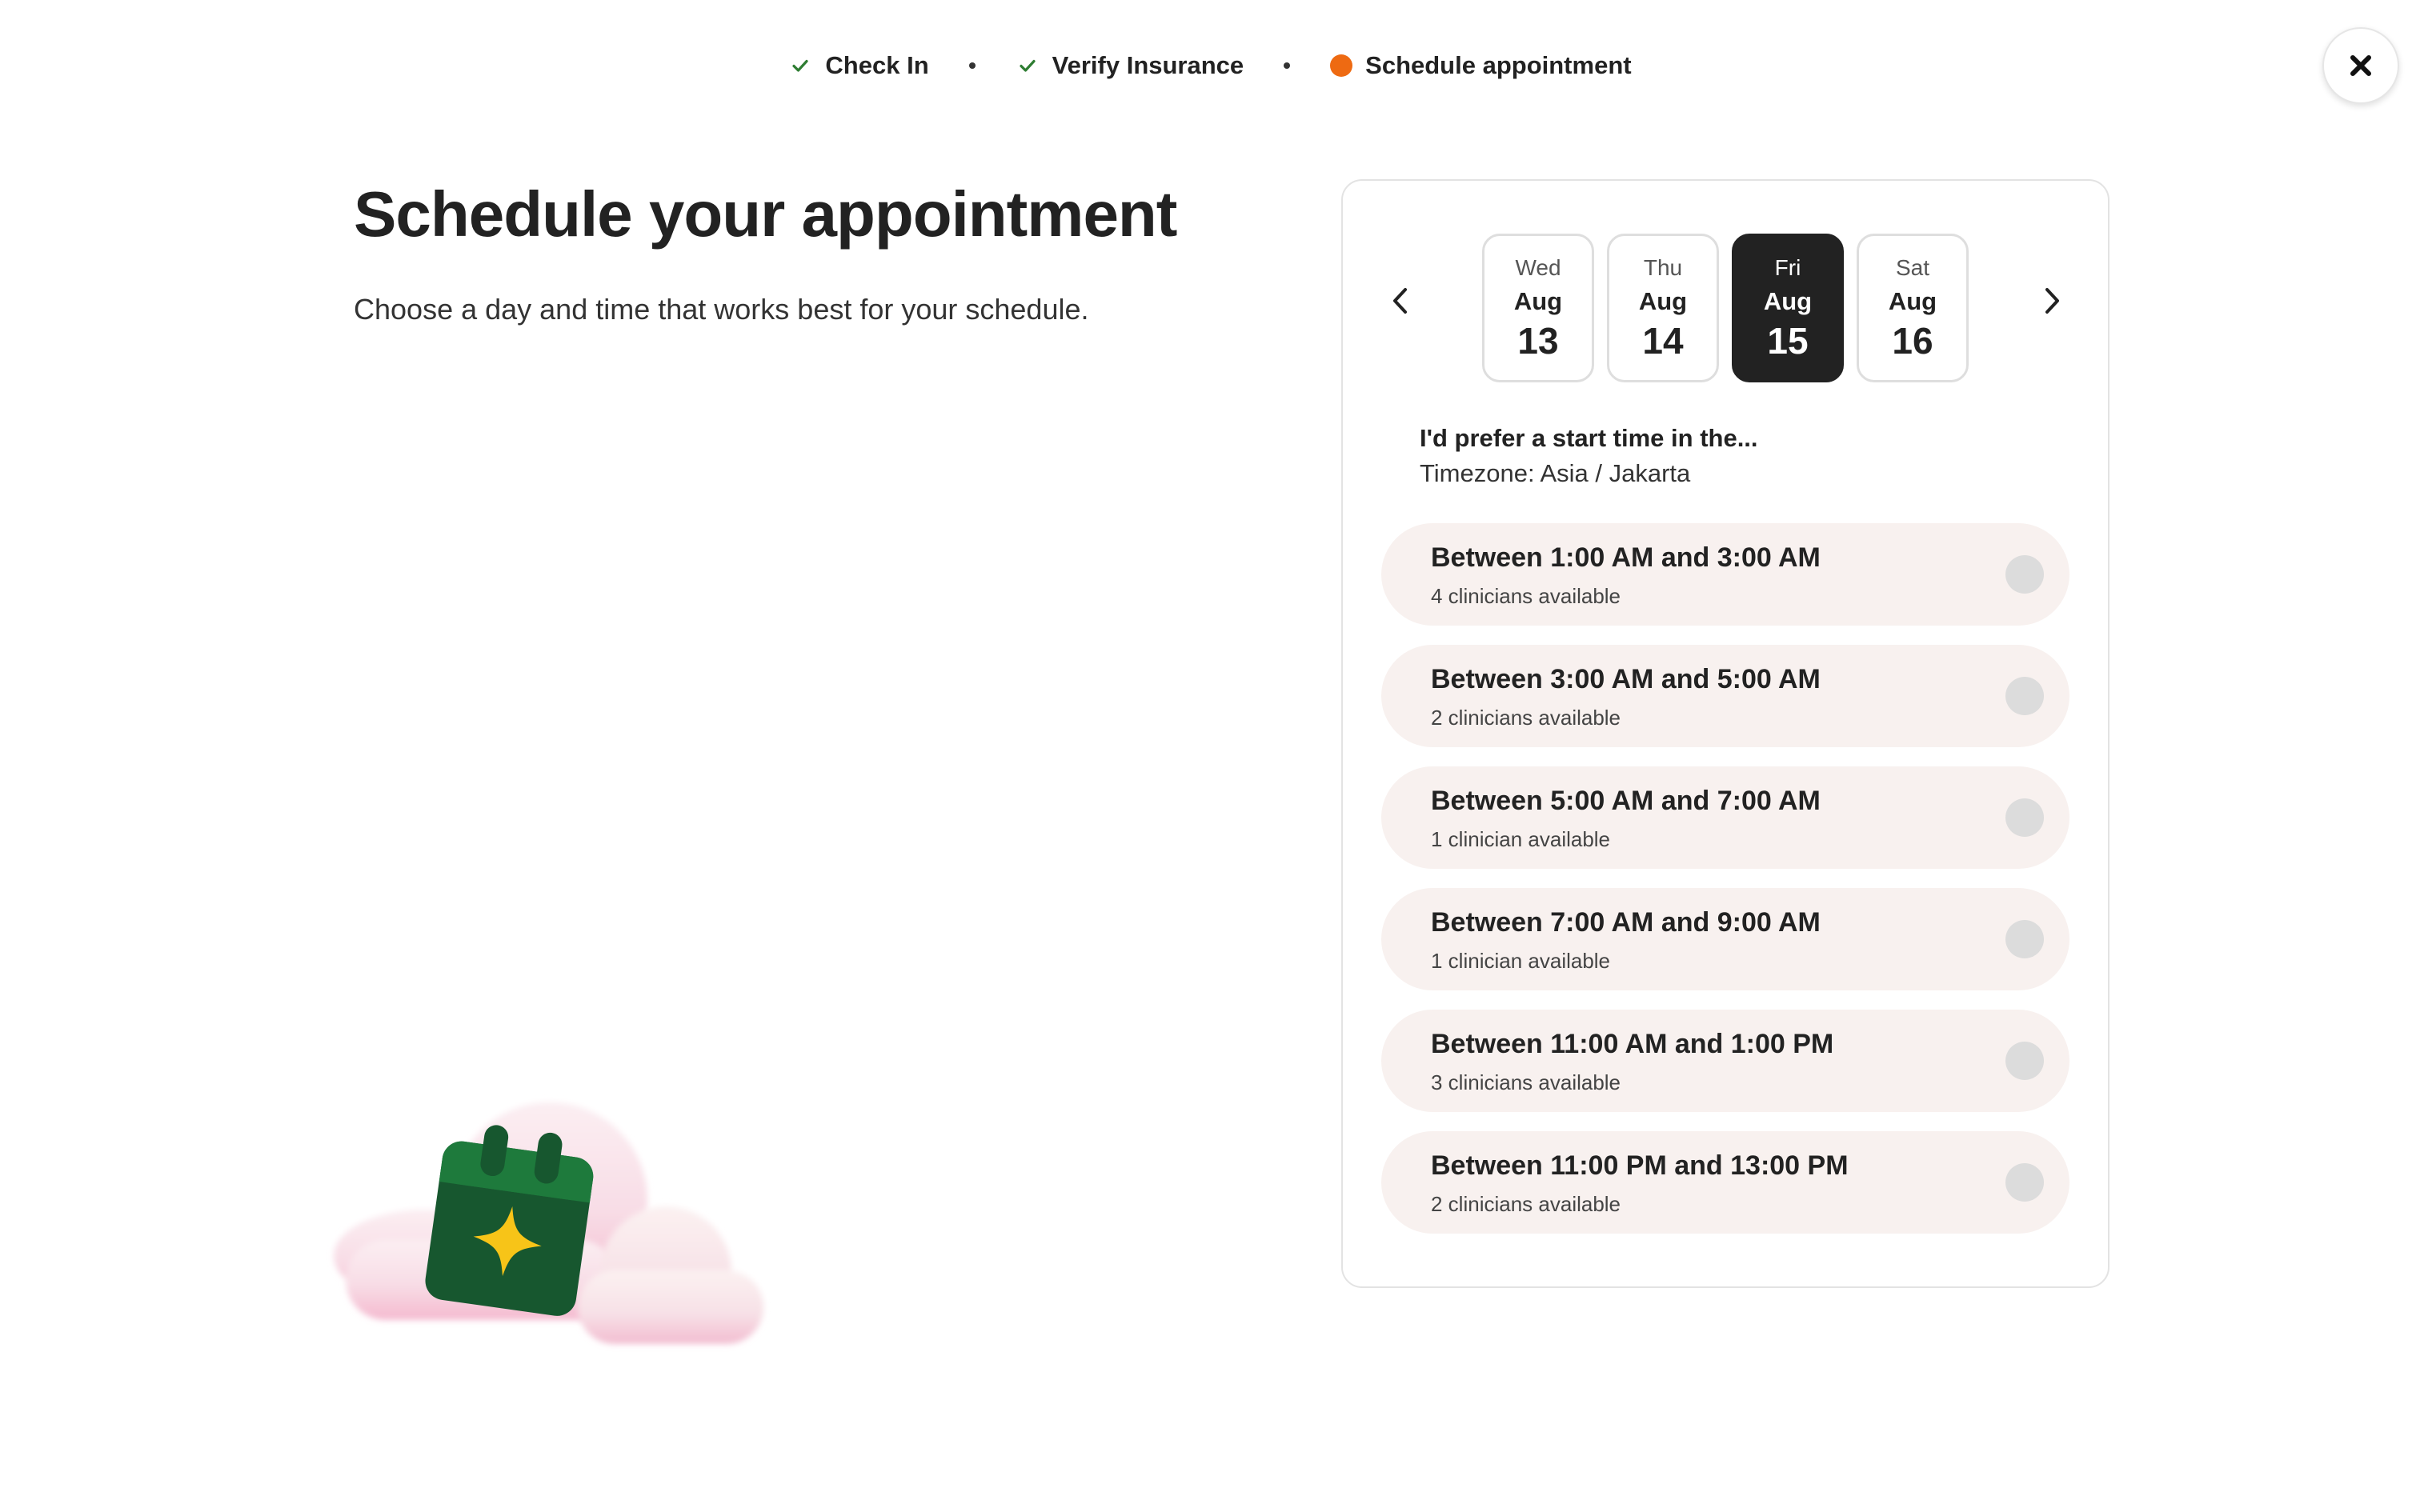  What do you see at coordinates (1912, 341) in the screenshot?
I see `day-number: 16` at bounding box center [1912, 341].